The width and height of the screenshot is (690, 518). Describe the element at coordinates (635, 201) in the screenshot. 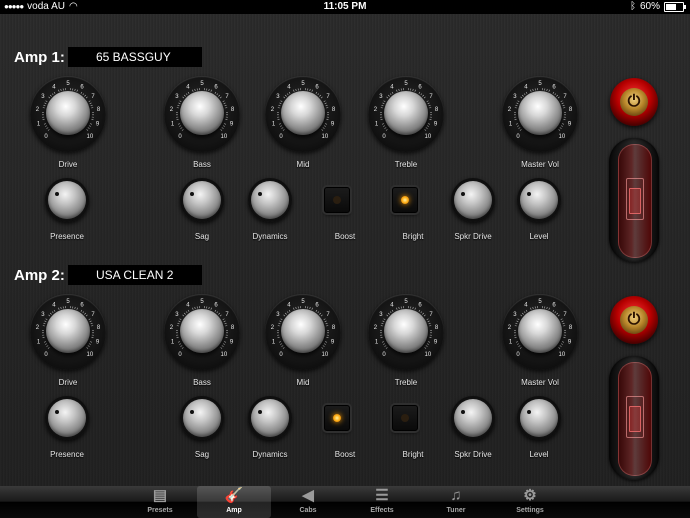

I see `tube-grid` at that location.